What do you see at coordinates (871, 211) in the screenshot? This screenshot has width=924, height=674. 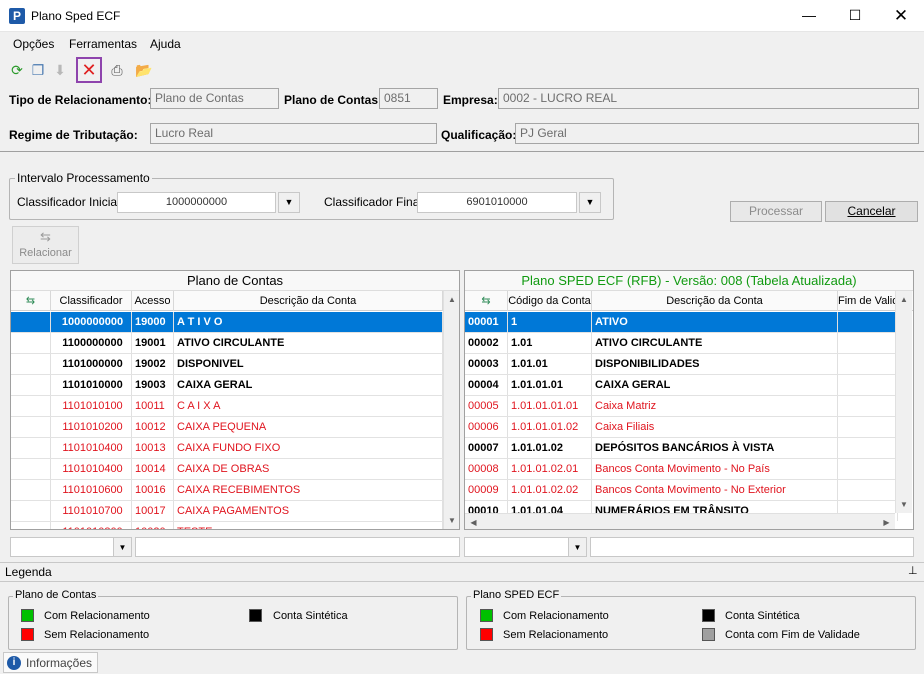 I see `cancelar-button: Cancelar` at bounding box center [871, 211].